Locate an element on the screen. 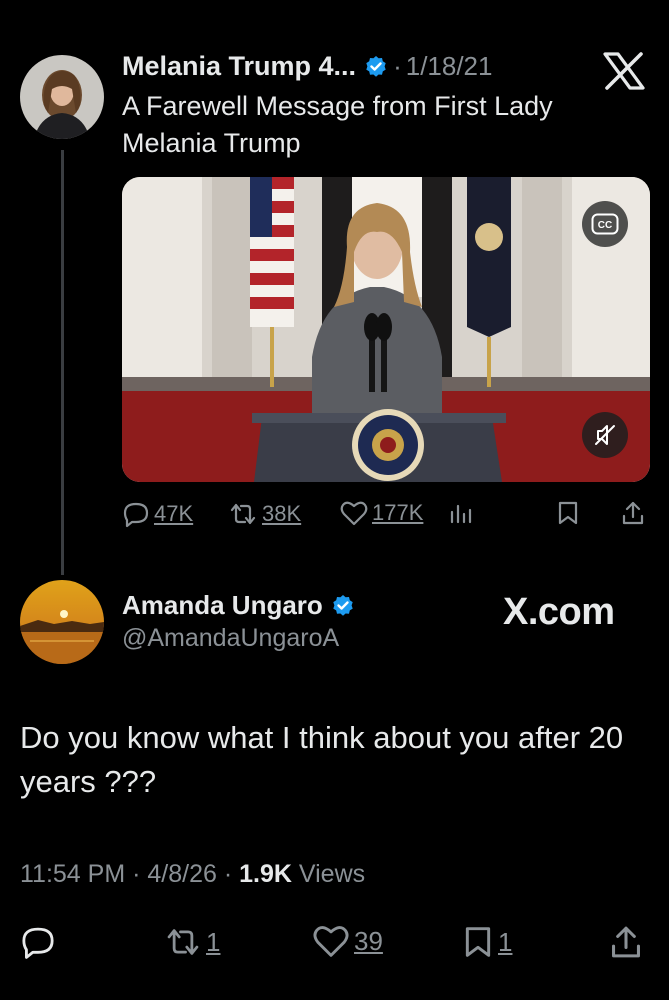 Image resolution: width=669 pixels, height=1000 pixels. cc-icon: CC is located at coordinates (605, 224).